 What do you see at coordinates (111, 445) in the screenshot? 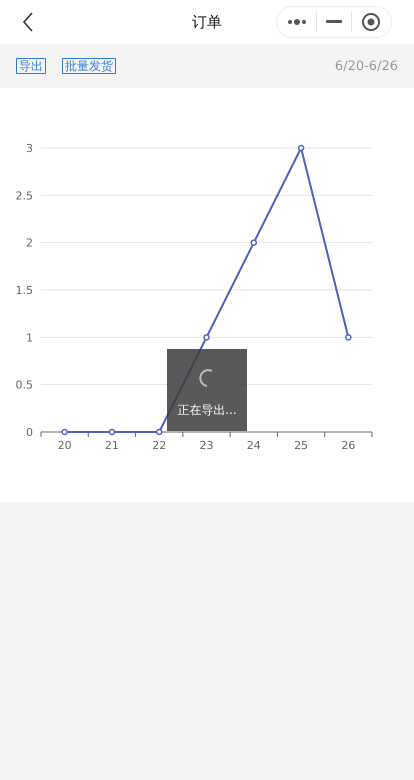
I see `x-tick-label: 21` at bounding box center [111, 445].